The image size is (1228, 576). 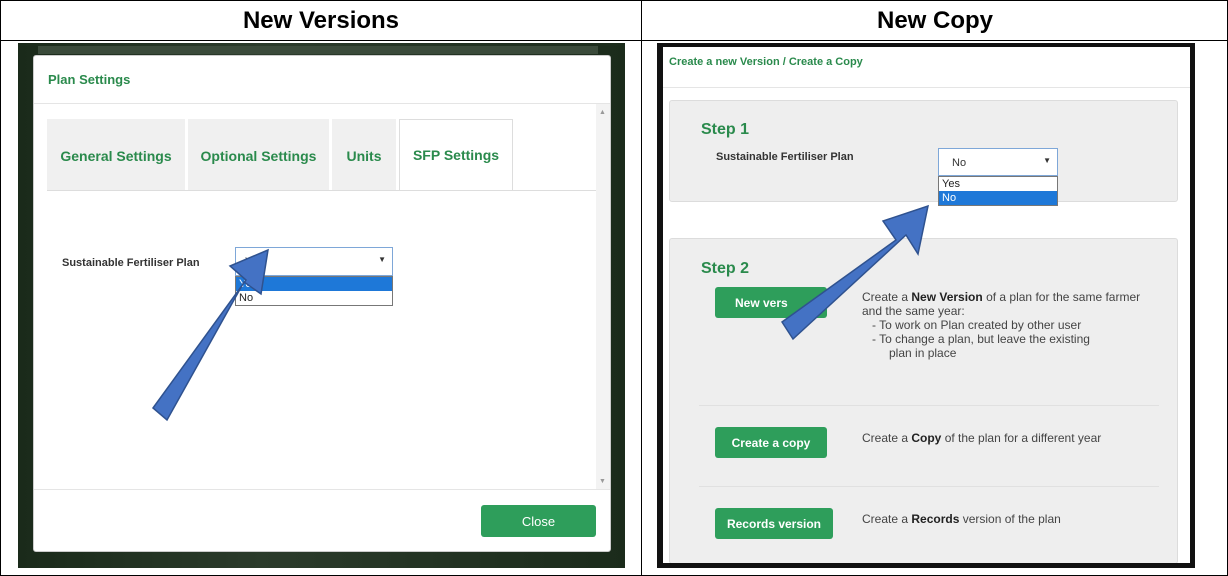 I want to click on records-description: Create a Records version of the plan, so click(x=961, y=519).